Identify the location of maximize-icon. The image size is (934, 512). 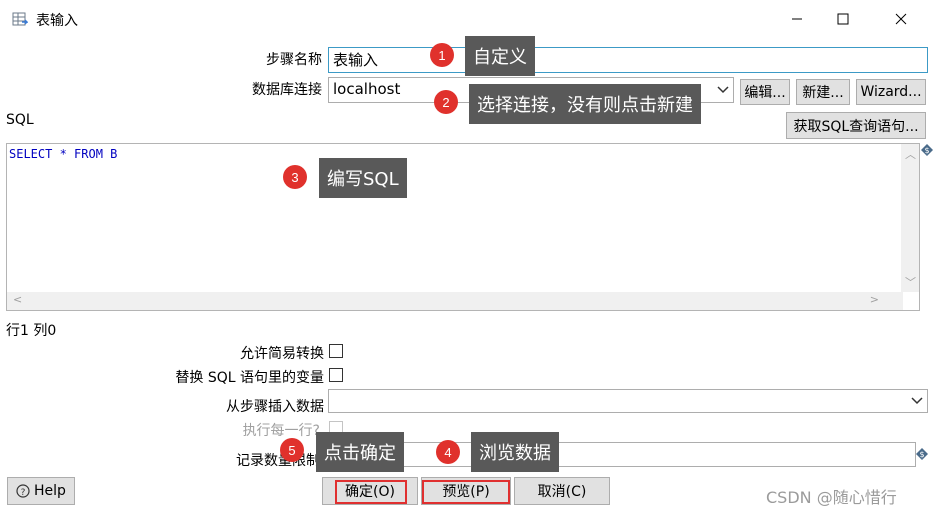
(843, 19).